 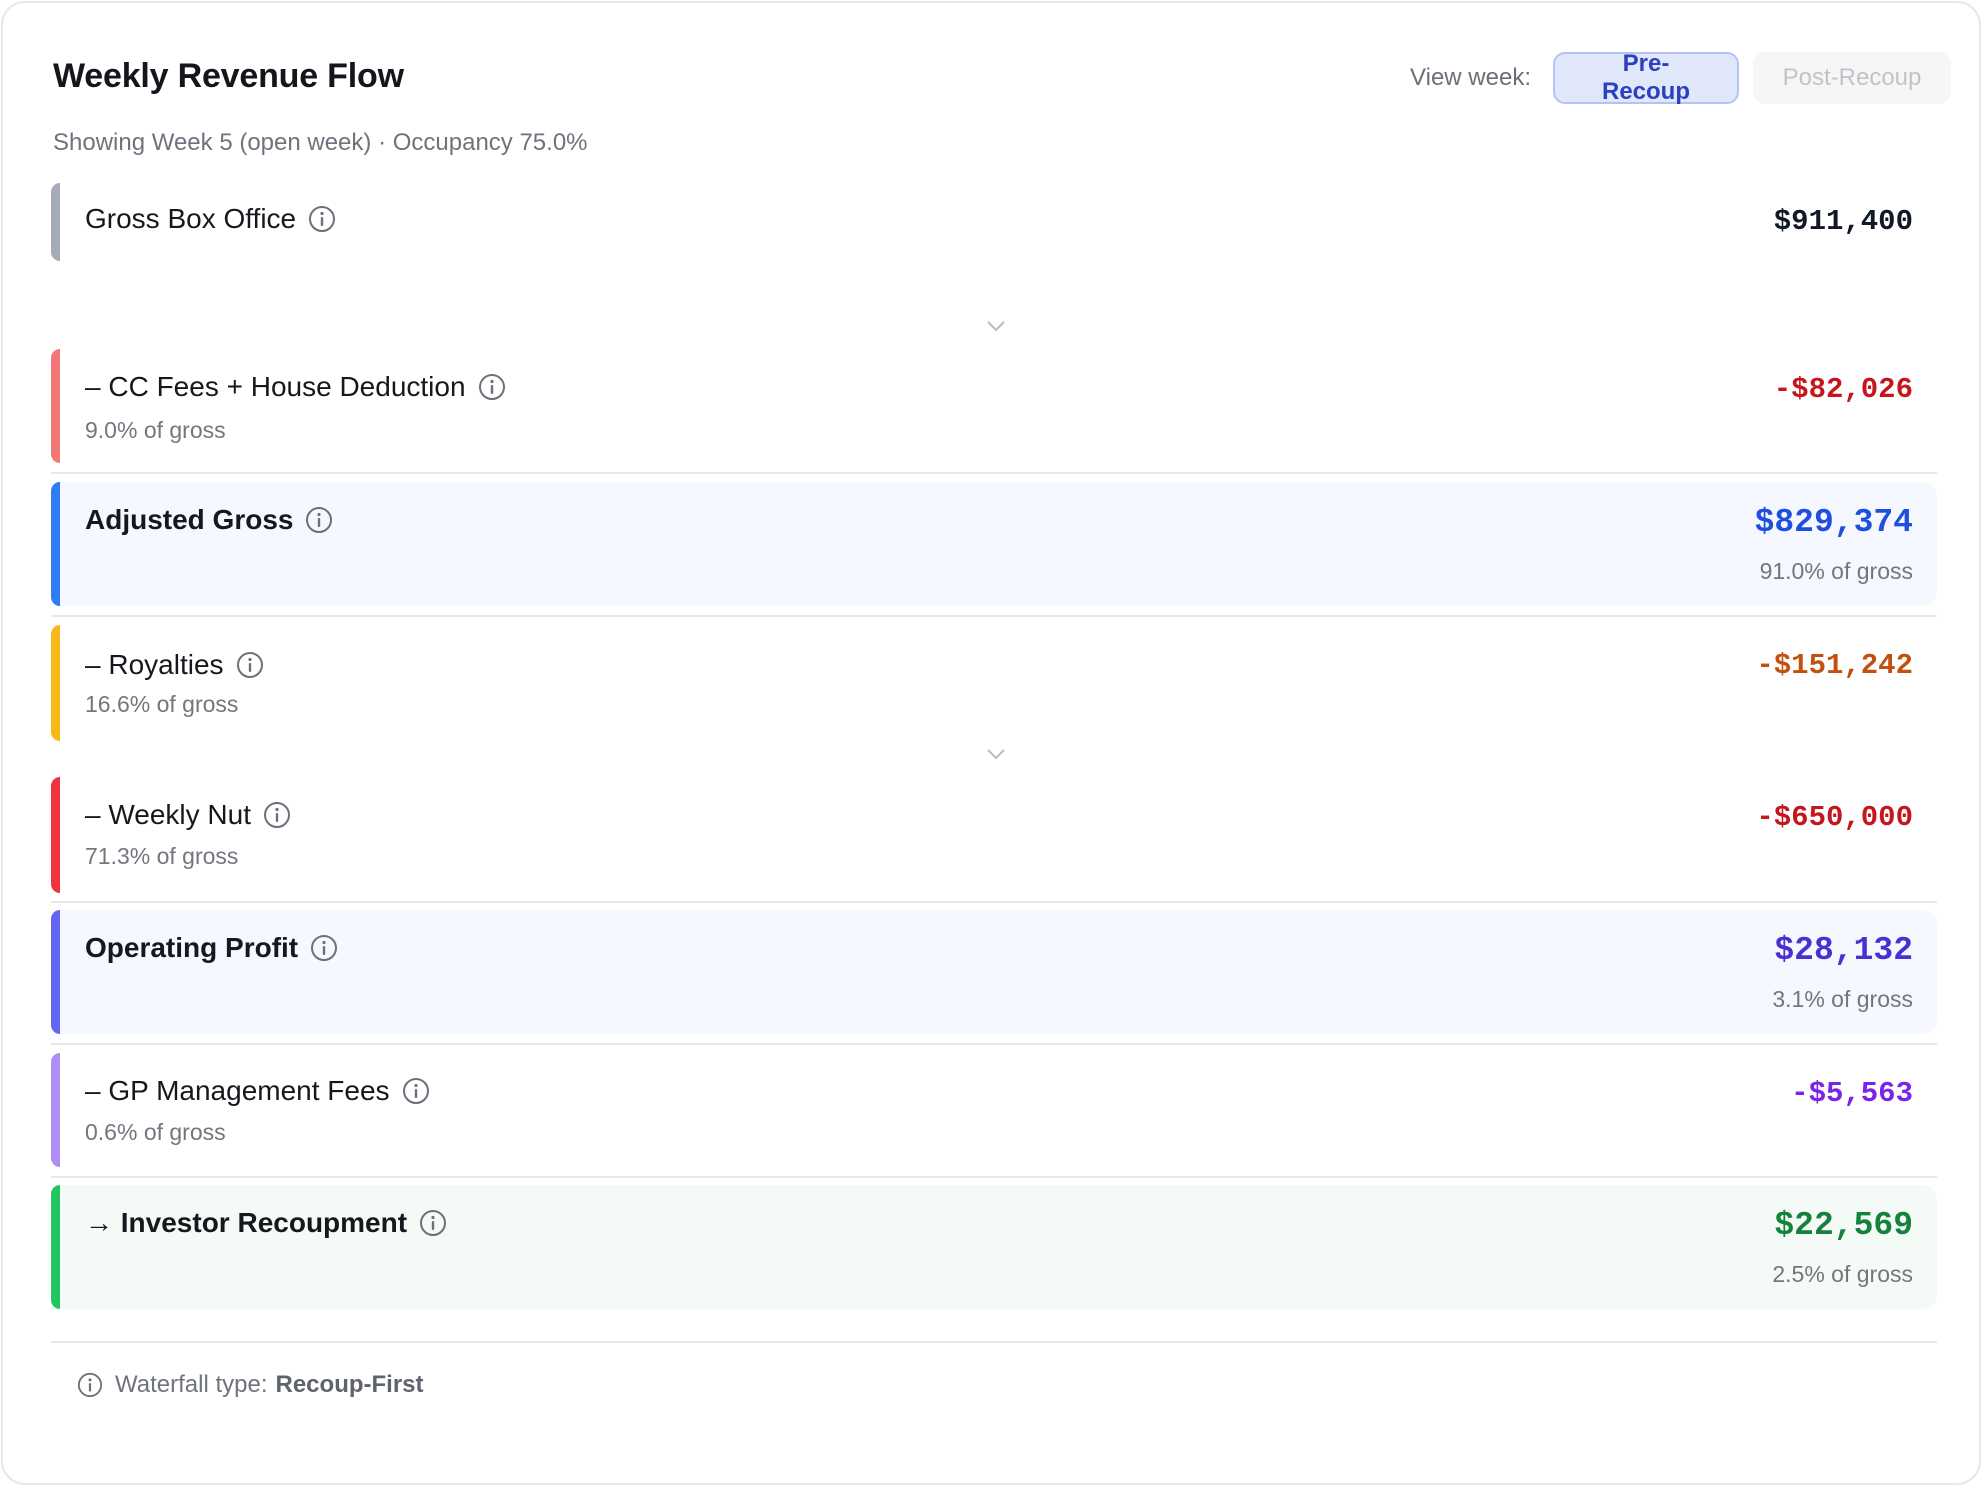 What do you see at coordinates (1646, 77) in the screenshot?
I see `pre-recoup-button: Pre-Recoup` at bounding box center [1646, 77].